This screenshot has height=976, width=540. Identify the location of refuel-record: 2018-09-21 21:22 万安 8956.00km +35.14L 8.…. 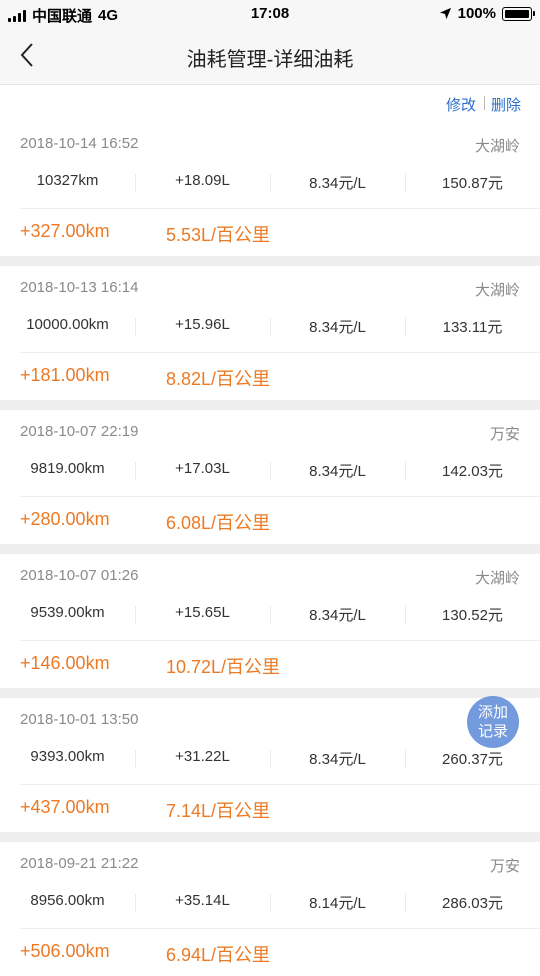
(270, 904).